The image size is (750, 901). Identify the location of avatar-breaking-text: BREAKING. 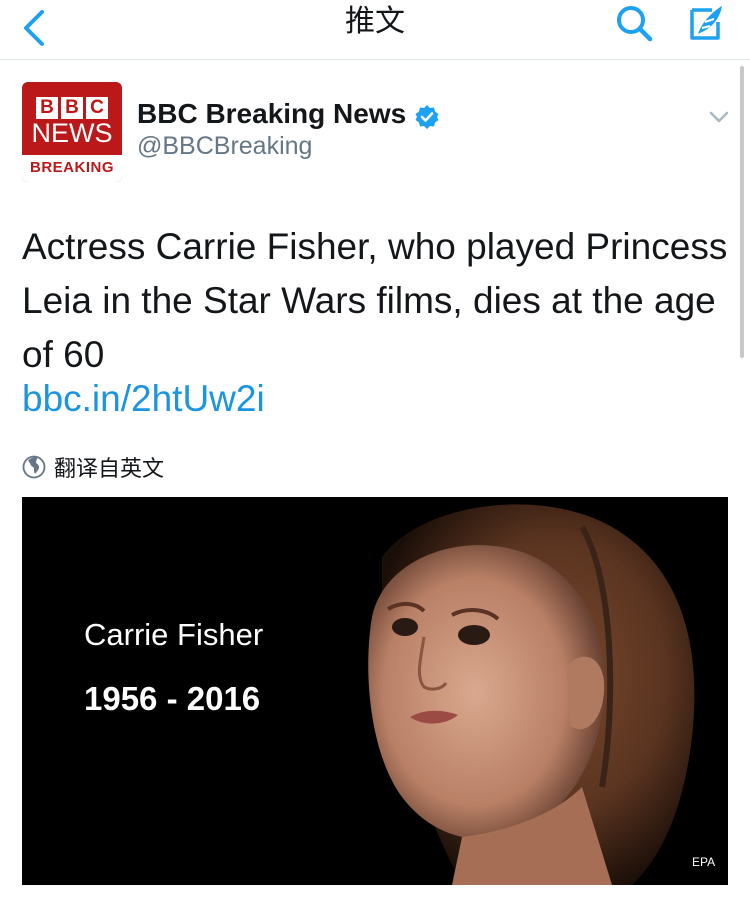
(71, 167).